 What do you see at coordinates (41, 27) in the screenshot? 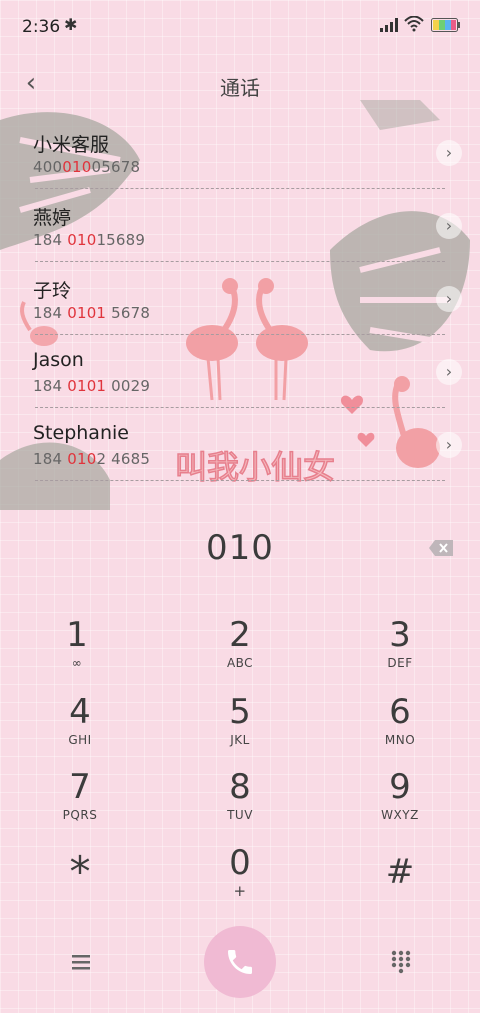
I see `status-time: 2:36` at bounding box center [41, 27].